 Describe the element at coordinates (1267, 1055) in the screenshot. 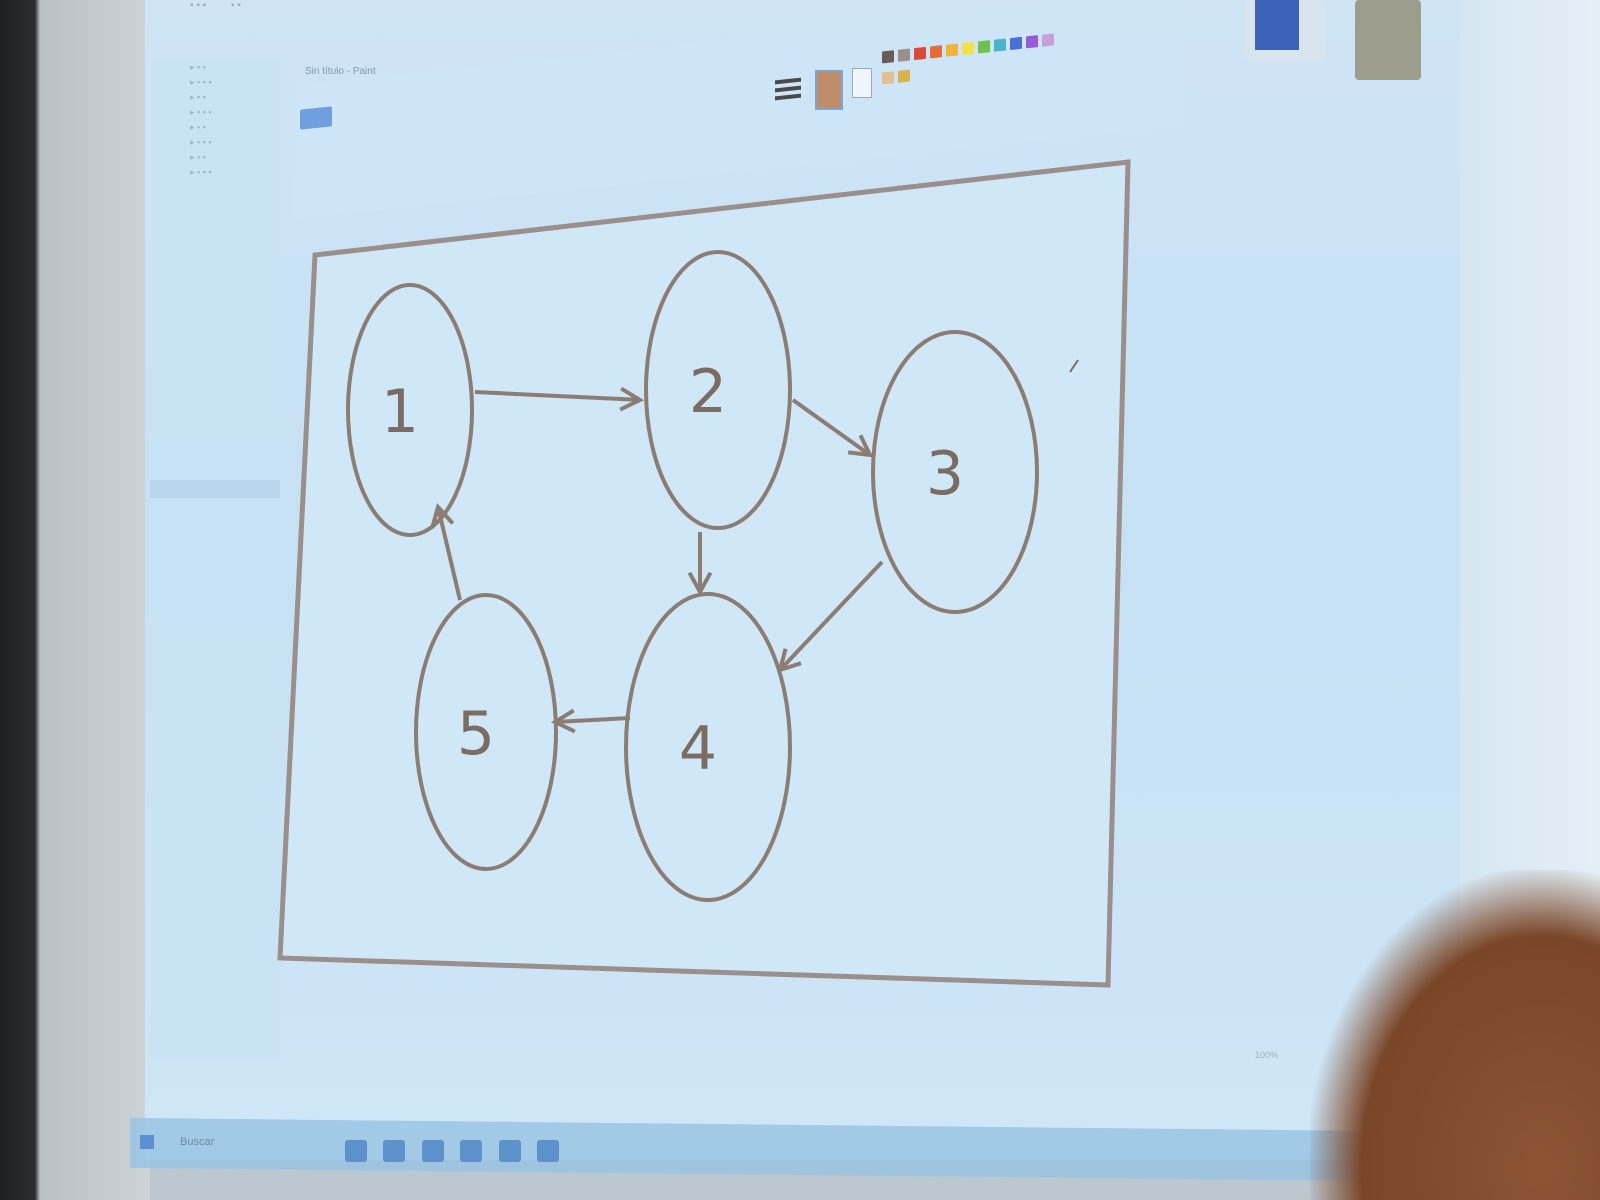

I see `zoom-level: 100%` at that location.